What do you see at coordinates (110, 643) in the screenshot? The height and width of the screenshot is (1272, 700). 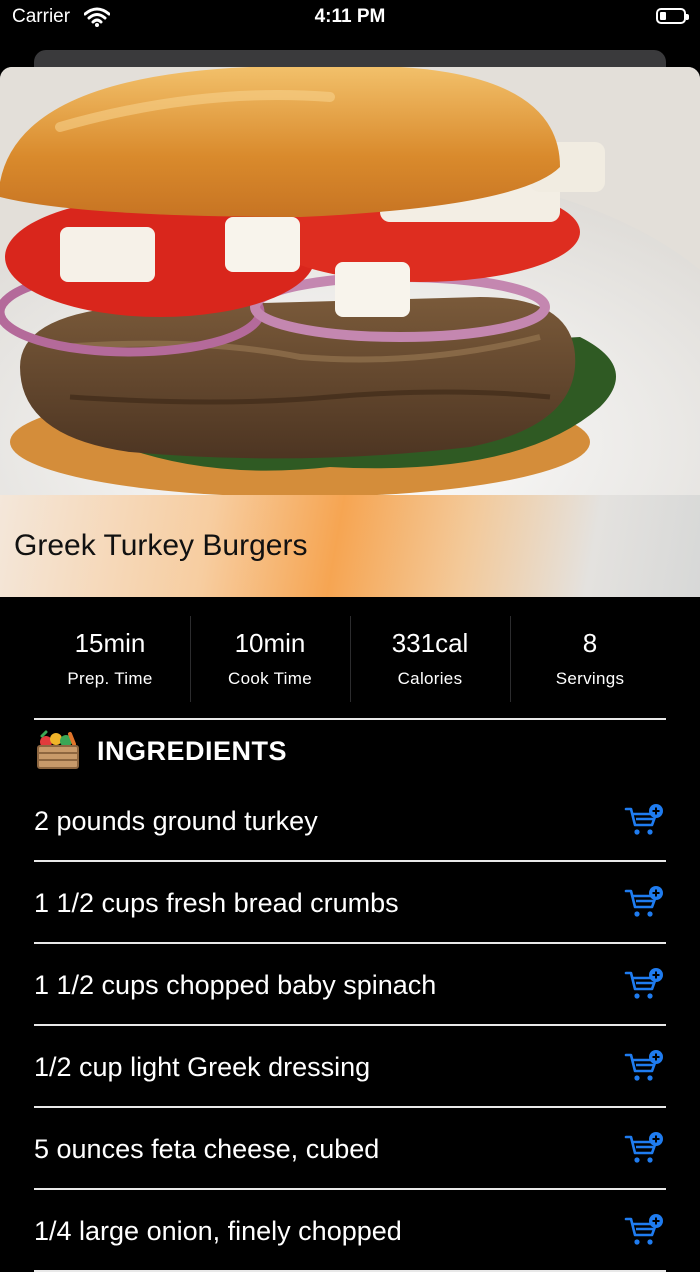 I see `stat-value: 15min` at bounding box center [110, 643].